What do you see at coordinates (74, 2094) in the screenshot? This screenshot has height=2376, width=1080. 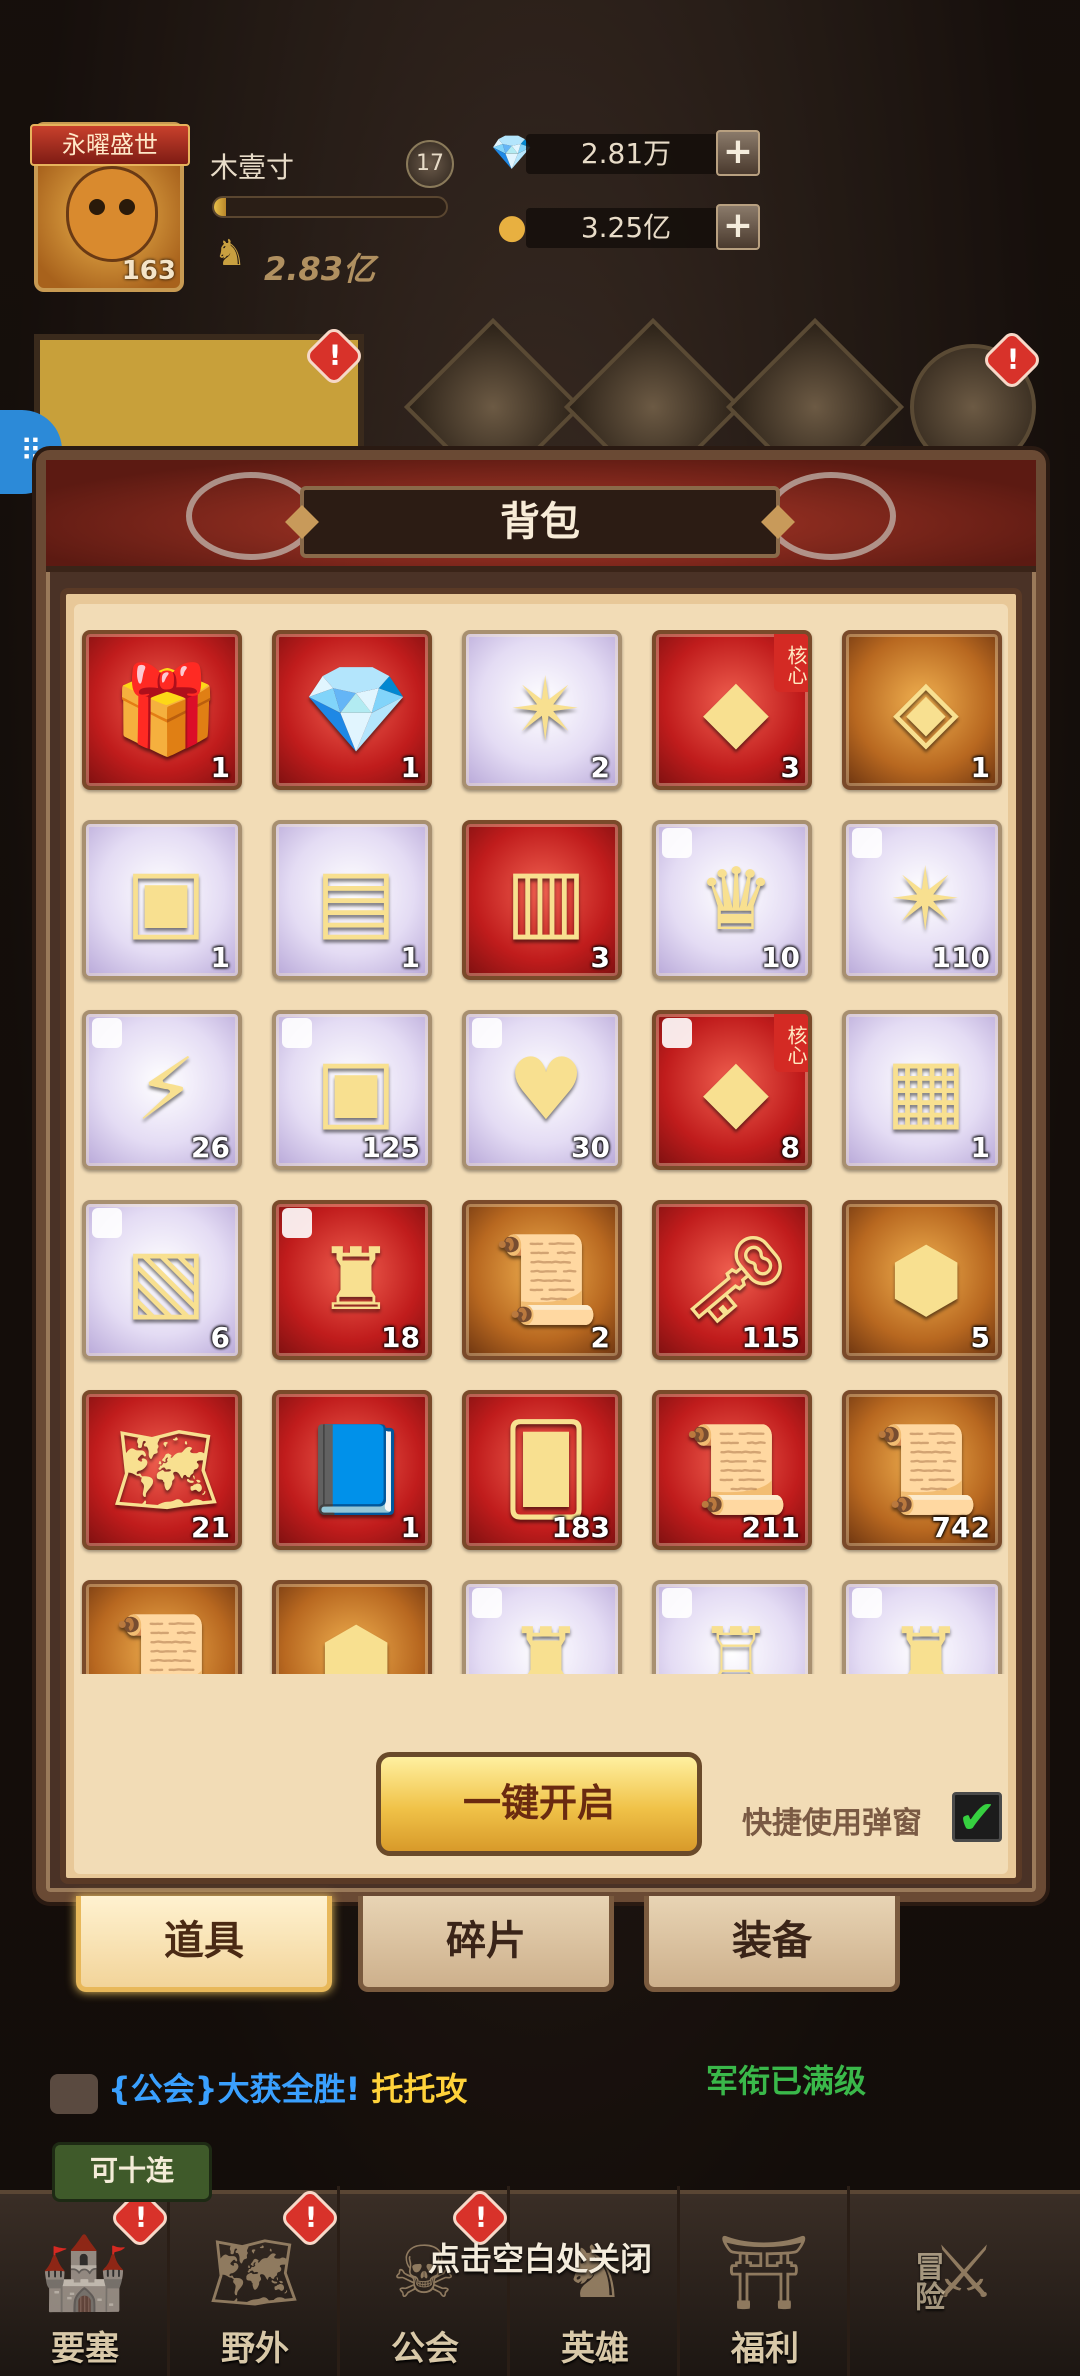 I see `chat-icon` at bounding box center [74, 2094].